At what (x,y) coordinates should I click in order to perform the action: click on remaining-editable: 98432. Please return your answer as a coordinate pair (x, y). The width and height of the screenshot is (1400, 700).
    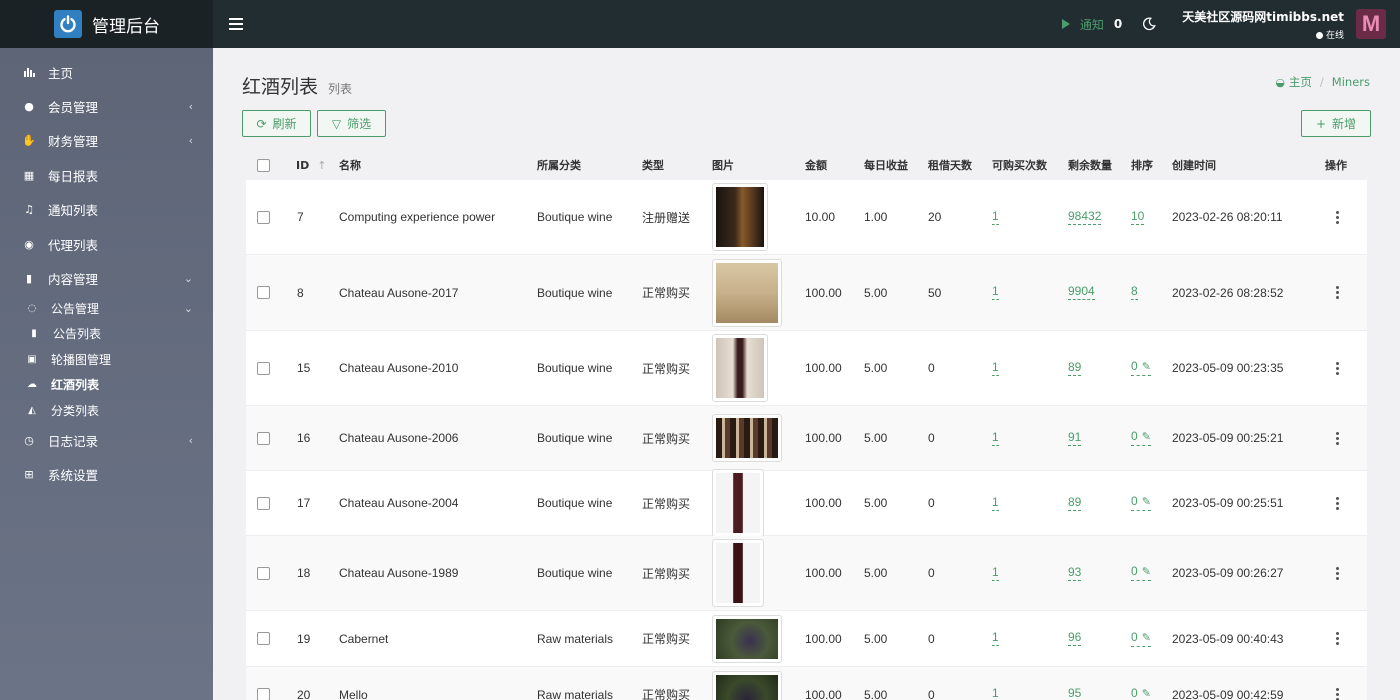
    Looking at the image, I should click on (1085, 217).